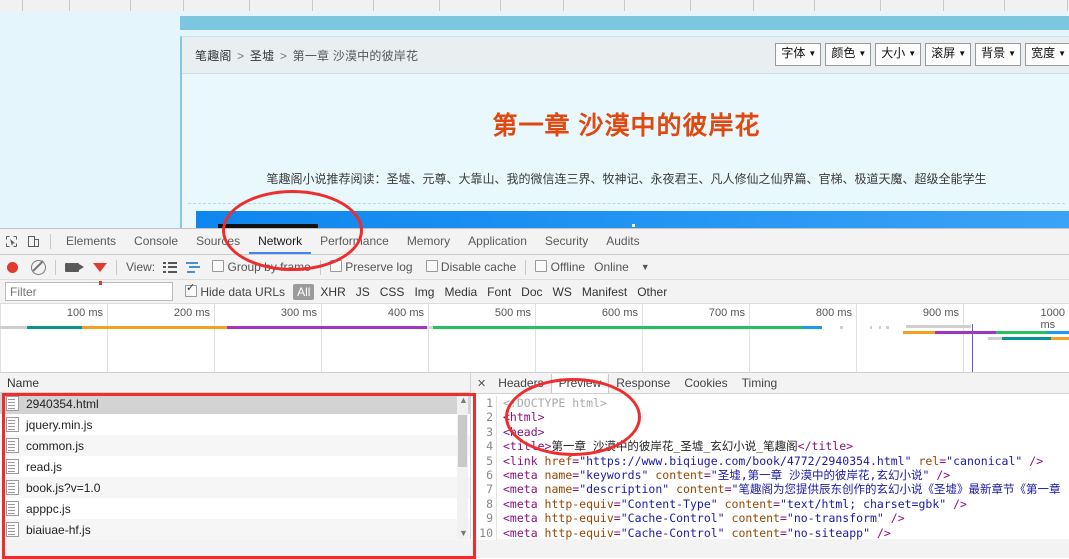 Image resolution: width=1069 pixels, height=559 pixels. I want to click on record-icon, so click(12, 267).